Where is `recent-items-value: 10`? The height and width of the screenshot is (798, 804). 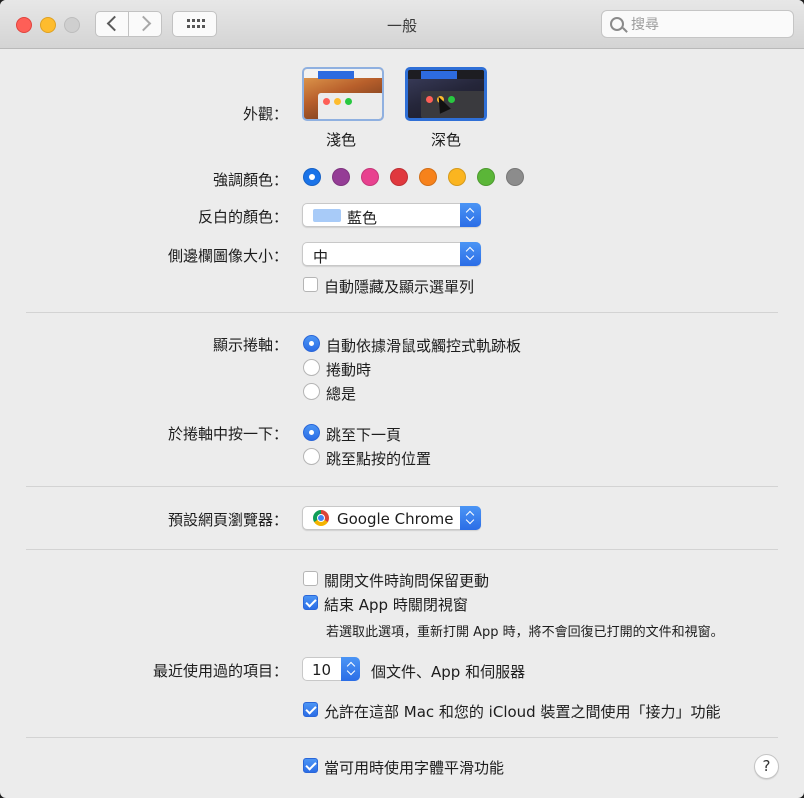
recent-items-value: 10 is located at coordinates (322, 670).